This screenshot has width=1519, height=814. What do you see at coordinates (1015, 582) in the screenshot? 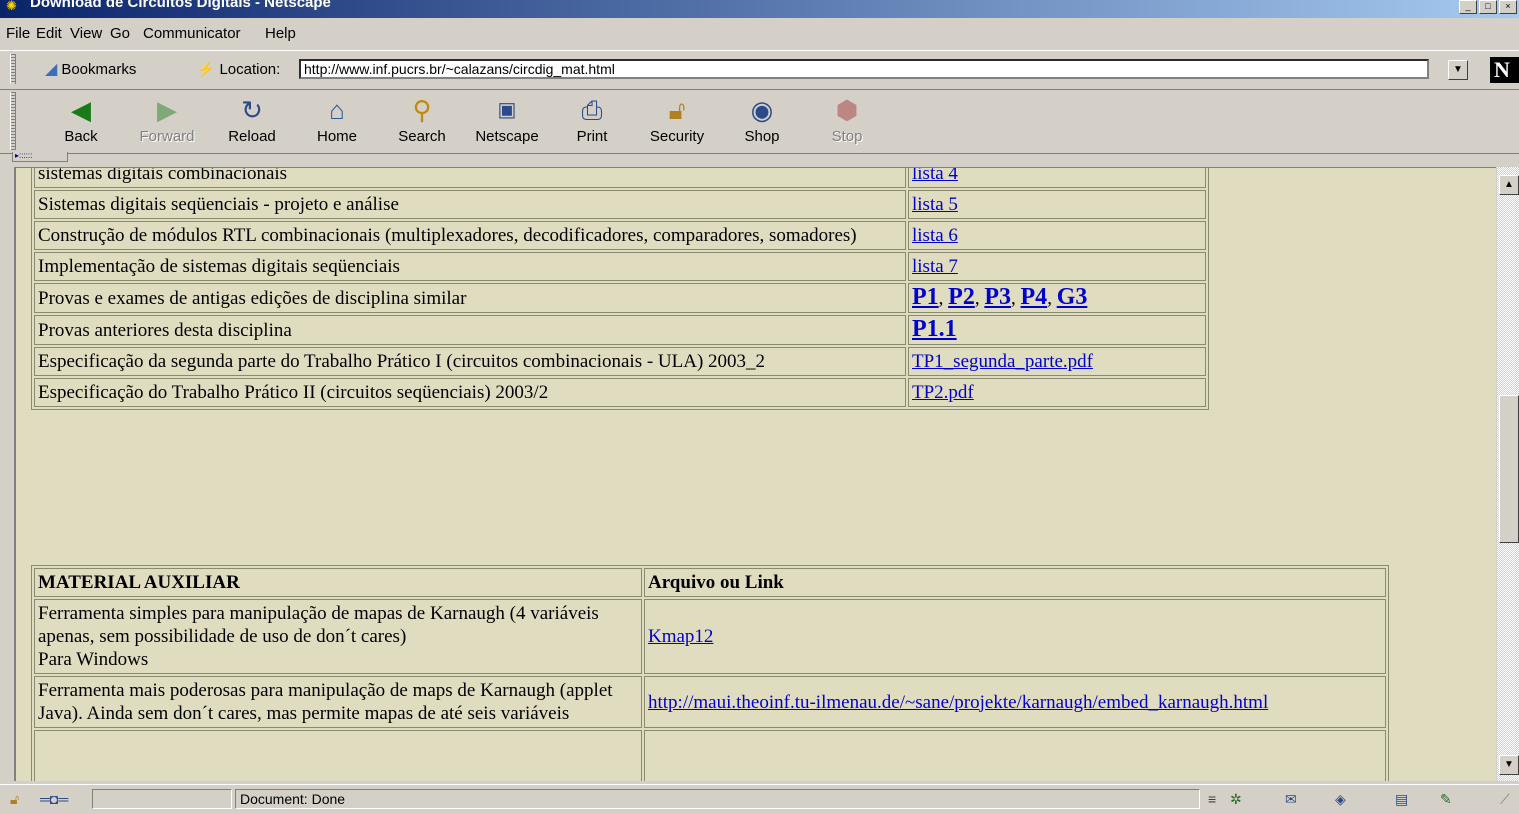
I see `header-arquivo-ou-link: Arquivo ou Link` at bounding box center [1015, 582].